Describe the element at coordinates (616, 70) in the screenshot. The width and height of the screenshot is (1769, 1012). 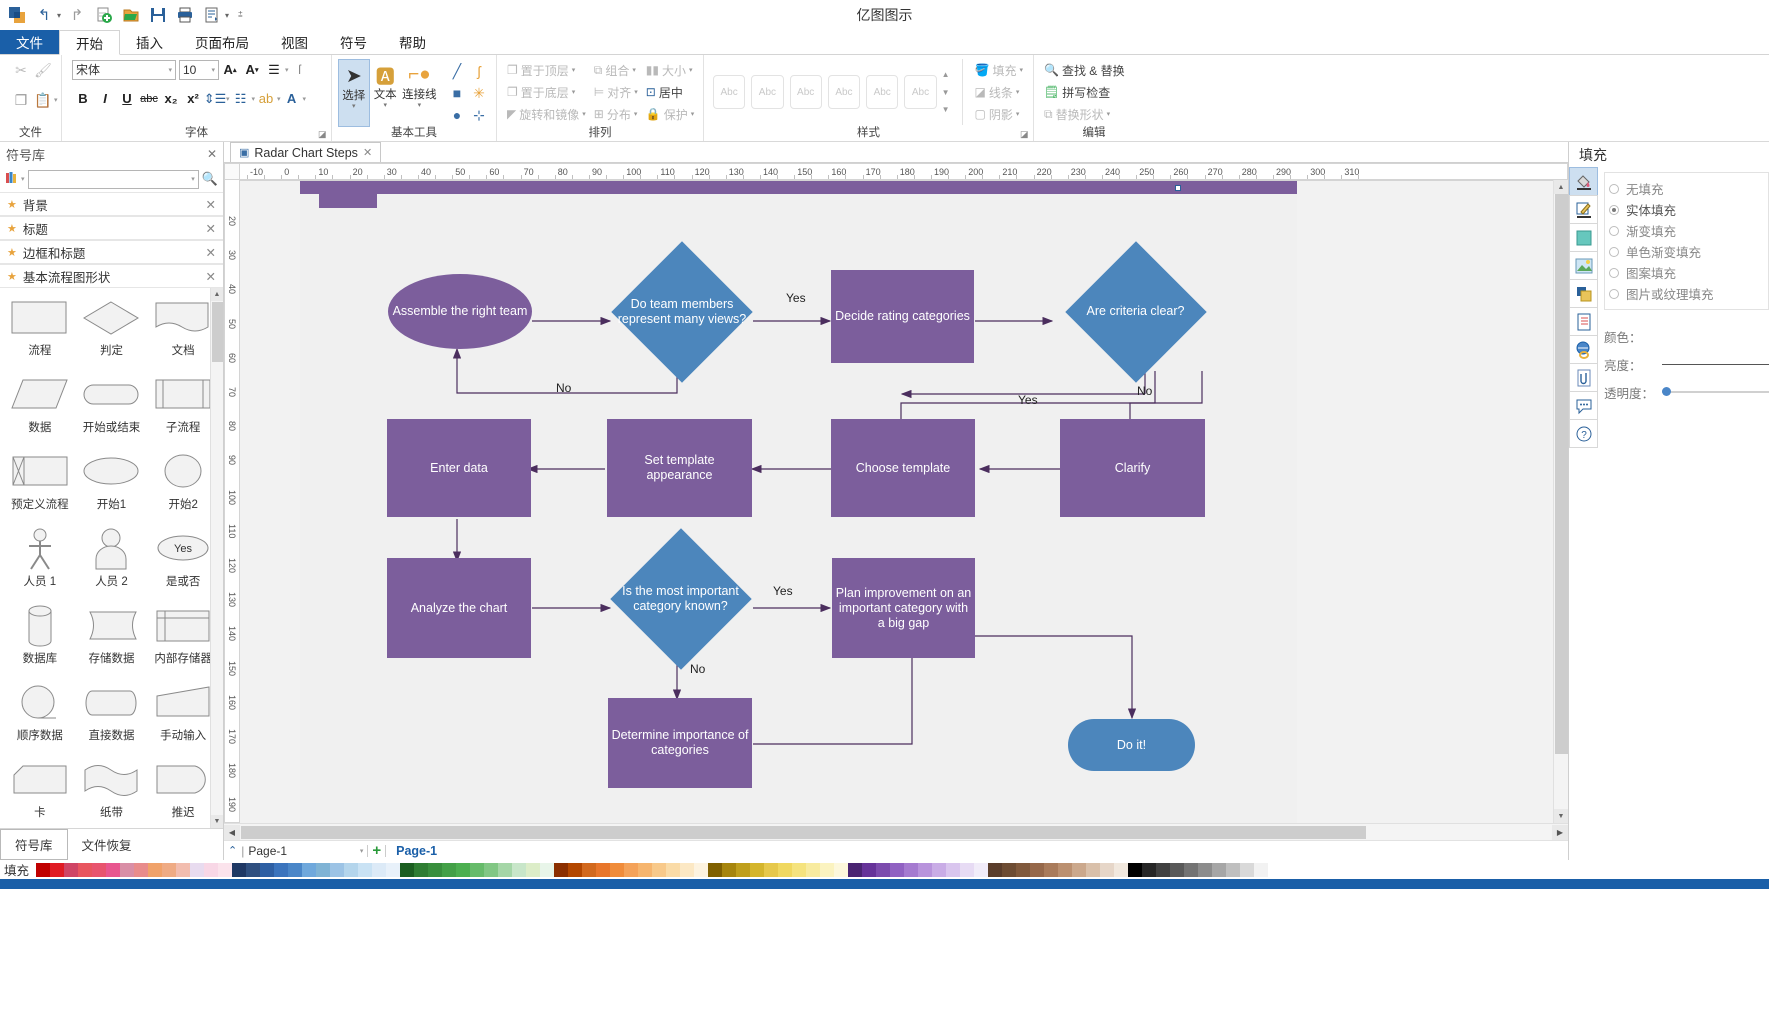
I see `group-button: ⧉ 组合 ▾` at that location.